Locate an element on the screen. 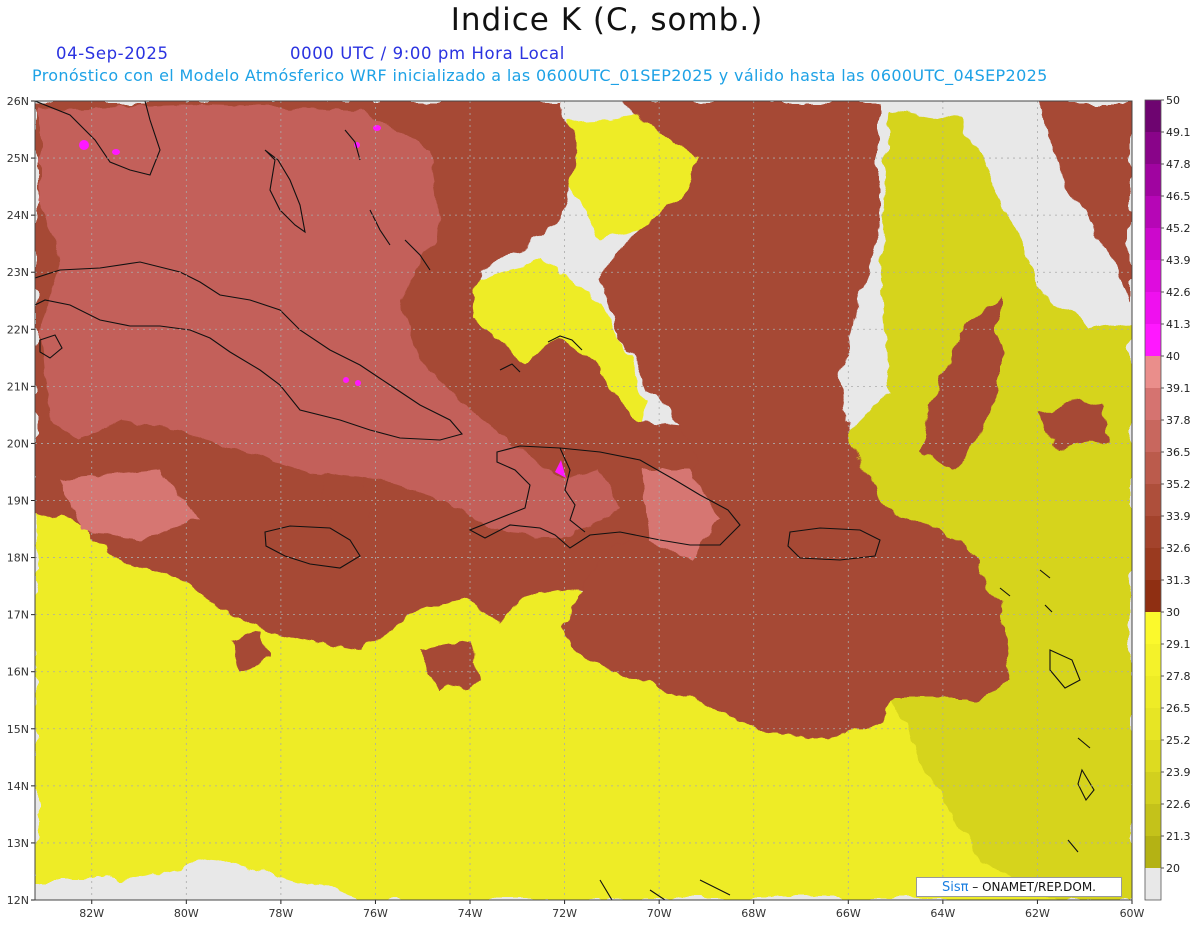  lon-tick-label: 68W is located at coordinates (753, 913).